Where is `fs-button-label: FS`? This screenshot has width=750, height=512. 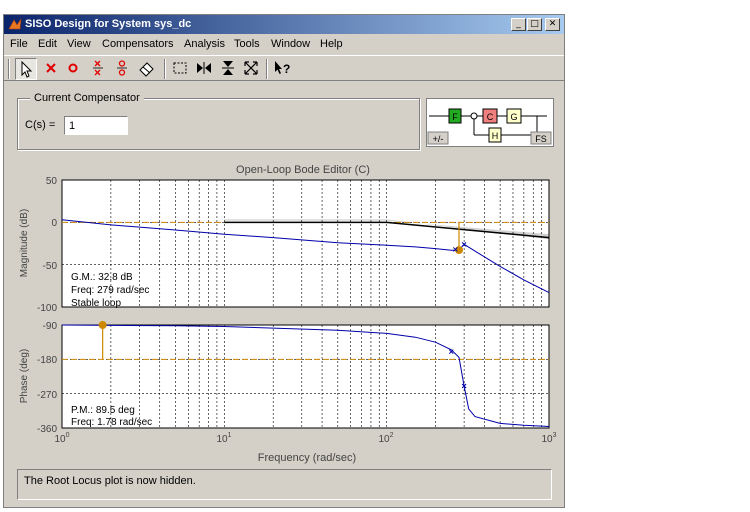 fs-button-label: FS is located at coordinates (541, 139).